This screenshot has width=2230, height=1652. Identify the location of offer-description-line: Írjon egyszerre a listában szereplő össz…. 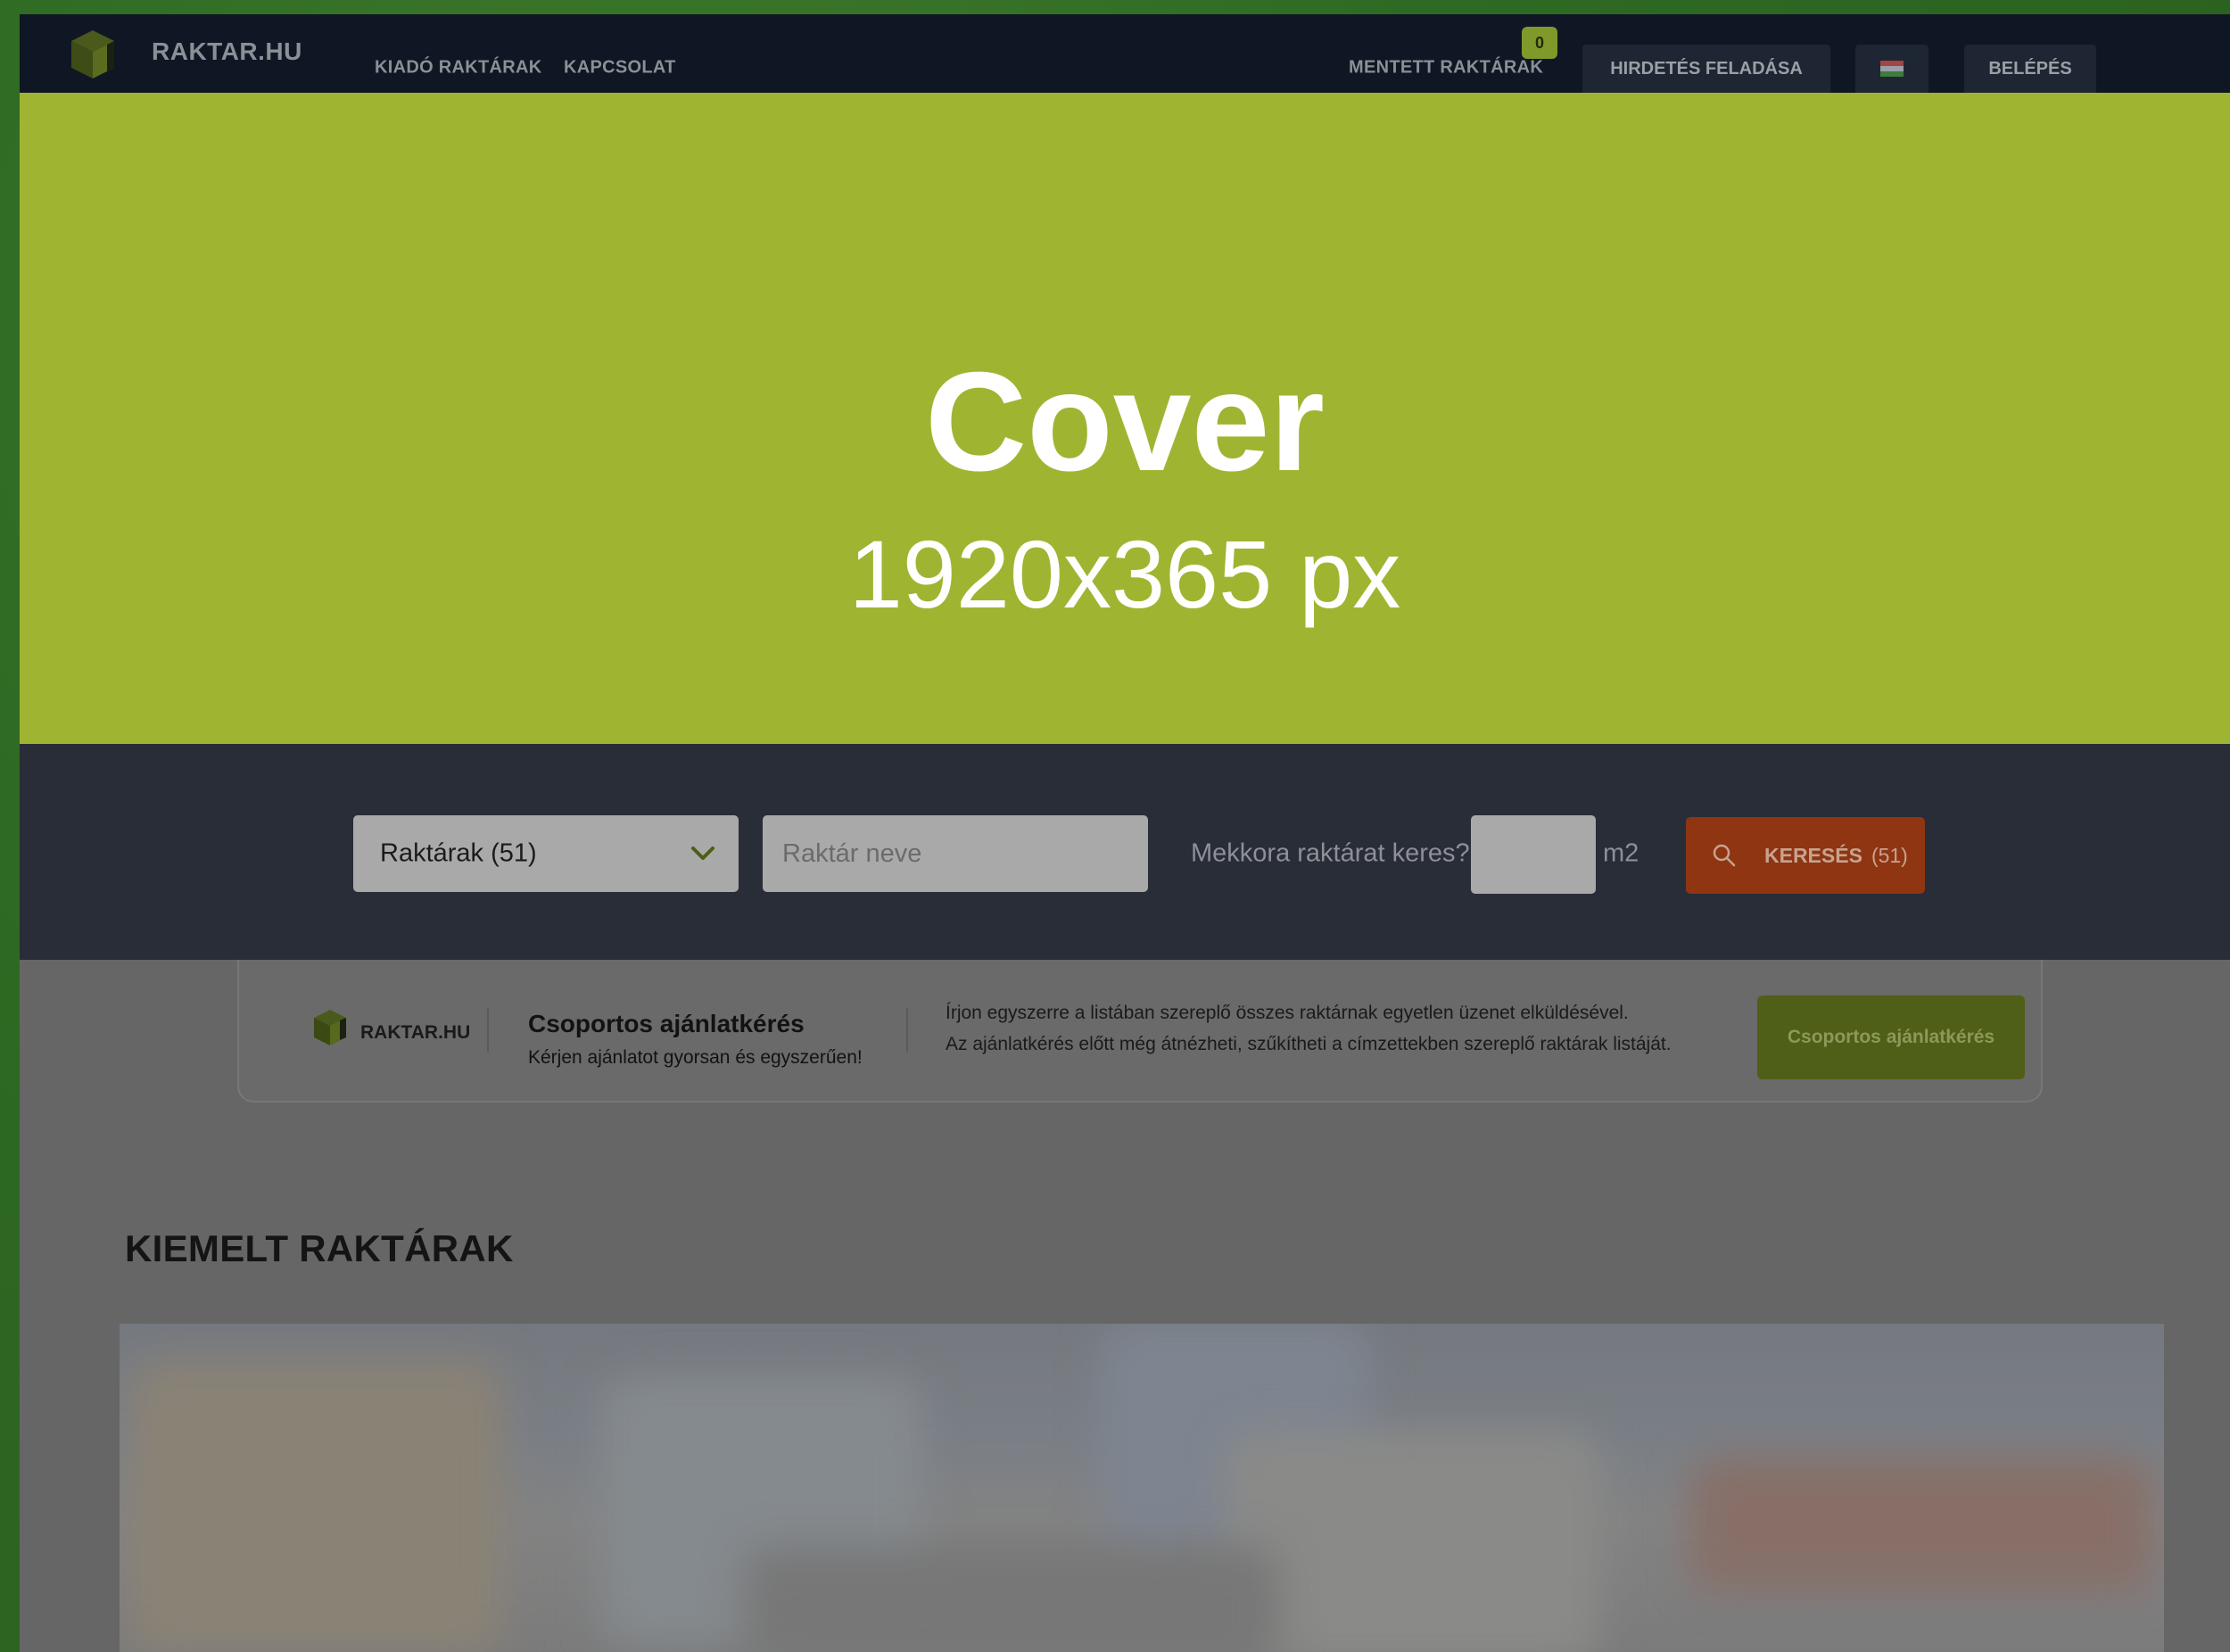
(1287, 1013).